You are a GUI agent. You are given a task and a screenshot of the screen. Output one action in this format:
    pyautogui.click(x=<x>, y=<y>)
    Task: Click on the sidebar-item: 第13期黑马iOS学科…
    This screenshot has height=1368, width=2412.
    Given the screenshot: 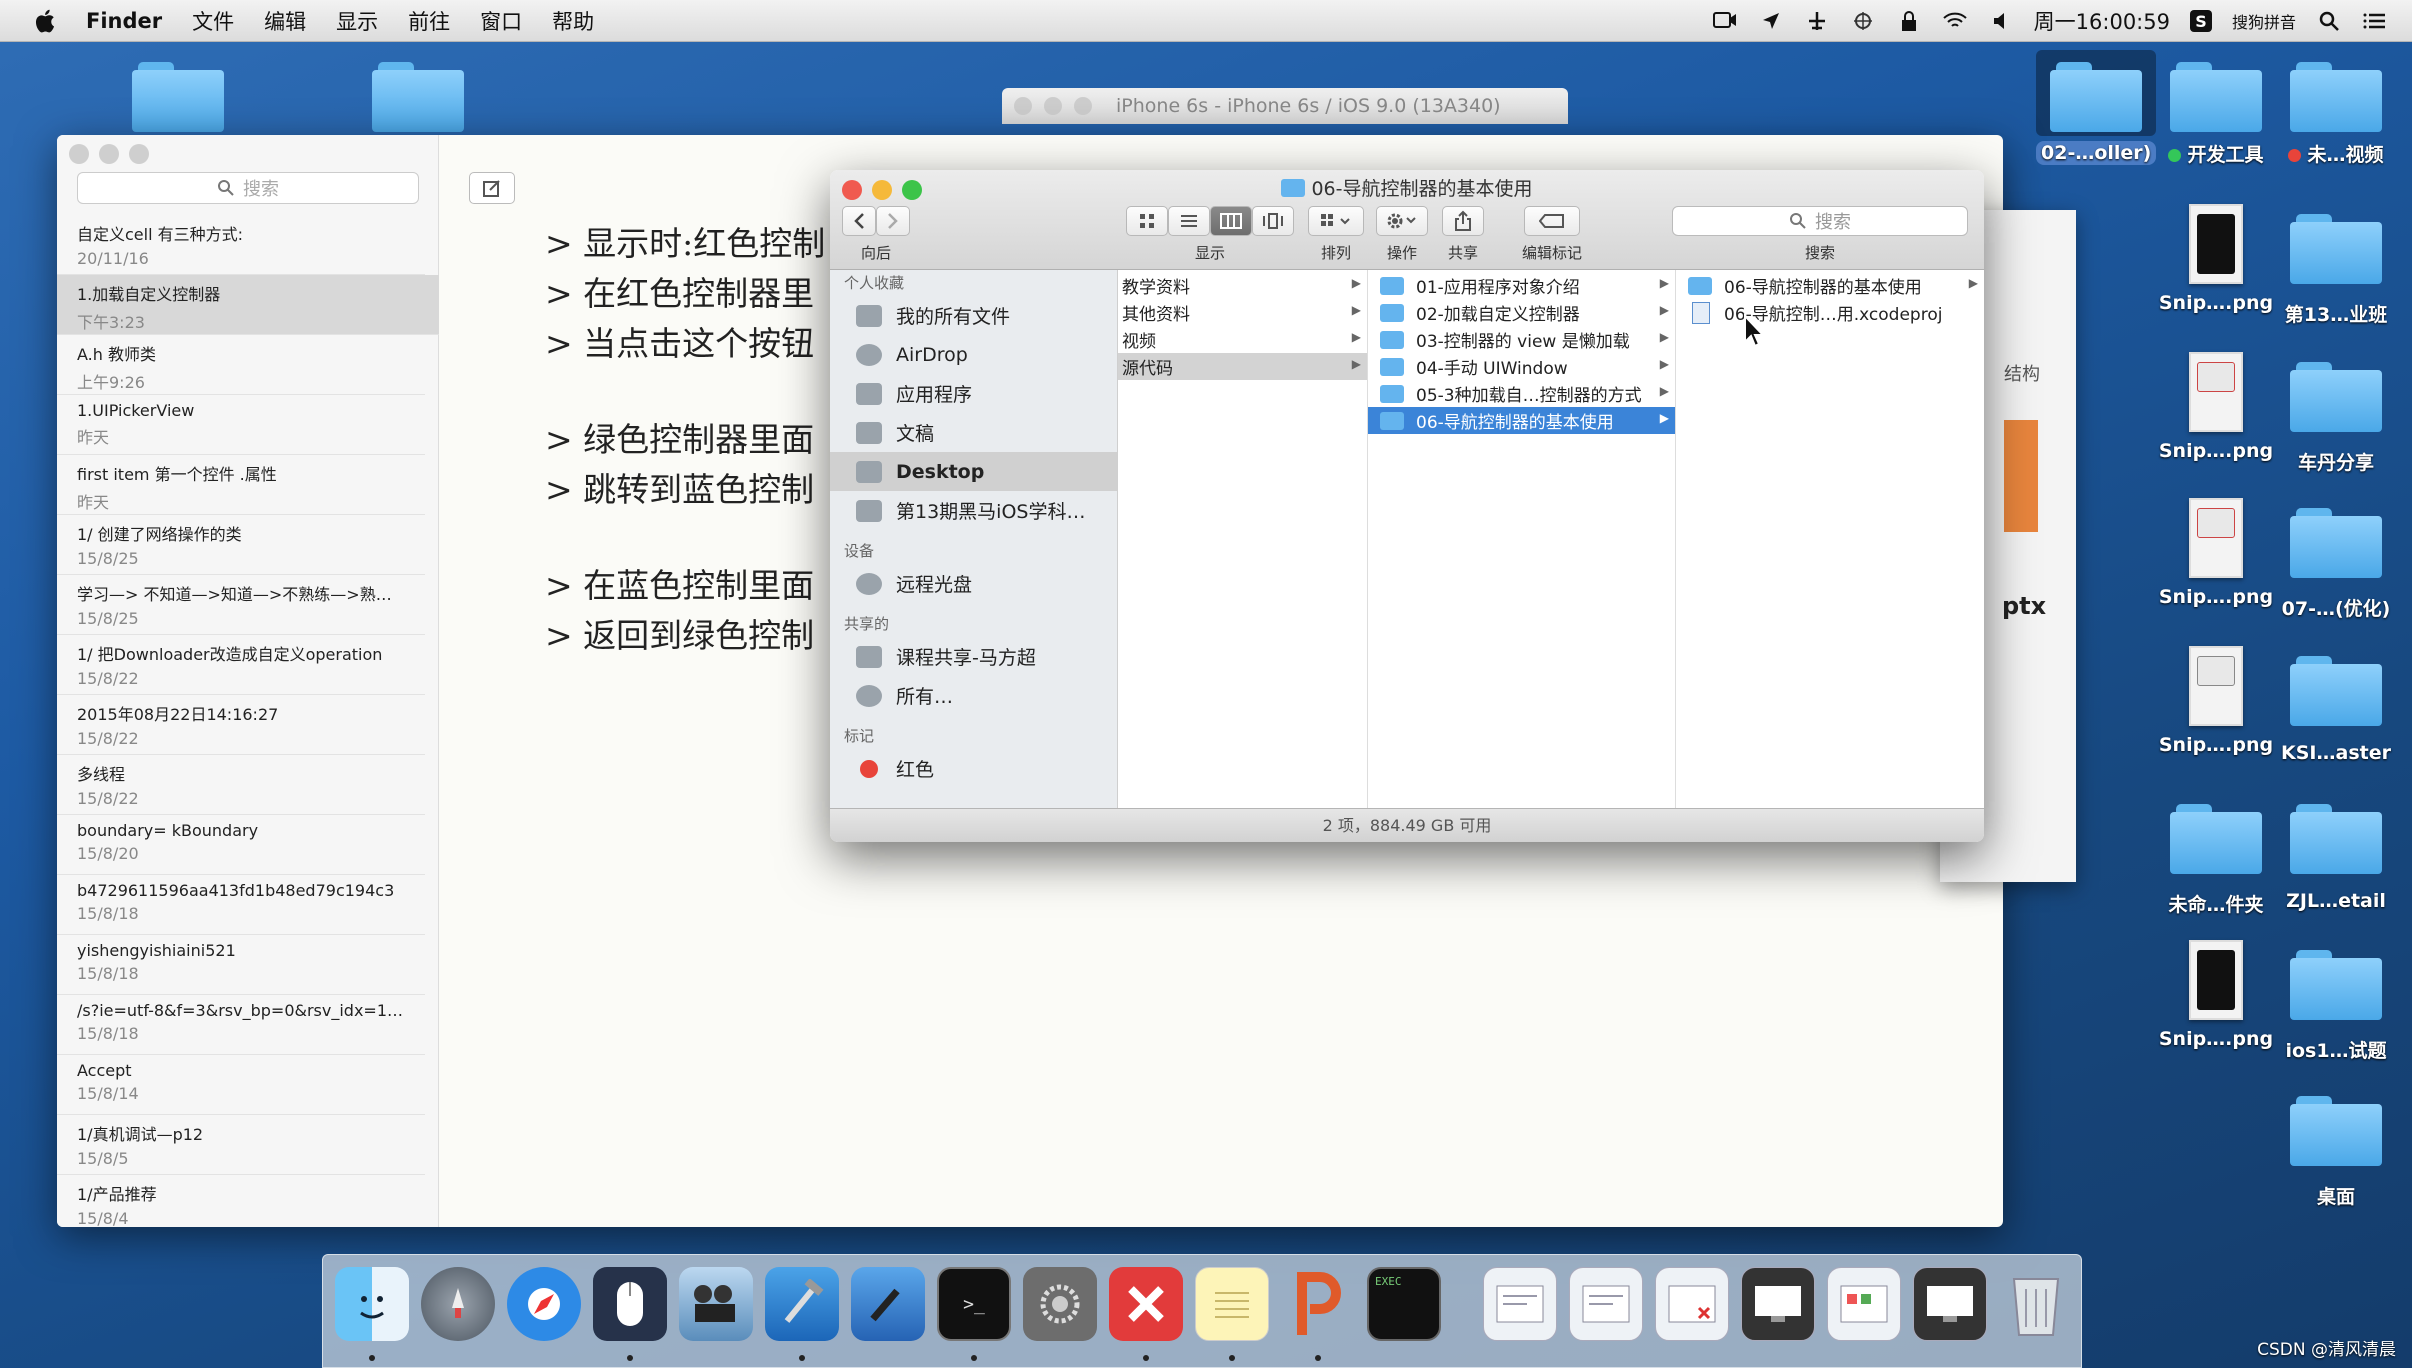 What is the action you would take?
    pyautogui.click(x=973, y=510)
    